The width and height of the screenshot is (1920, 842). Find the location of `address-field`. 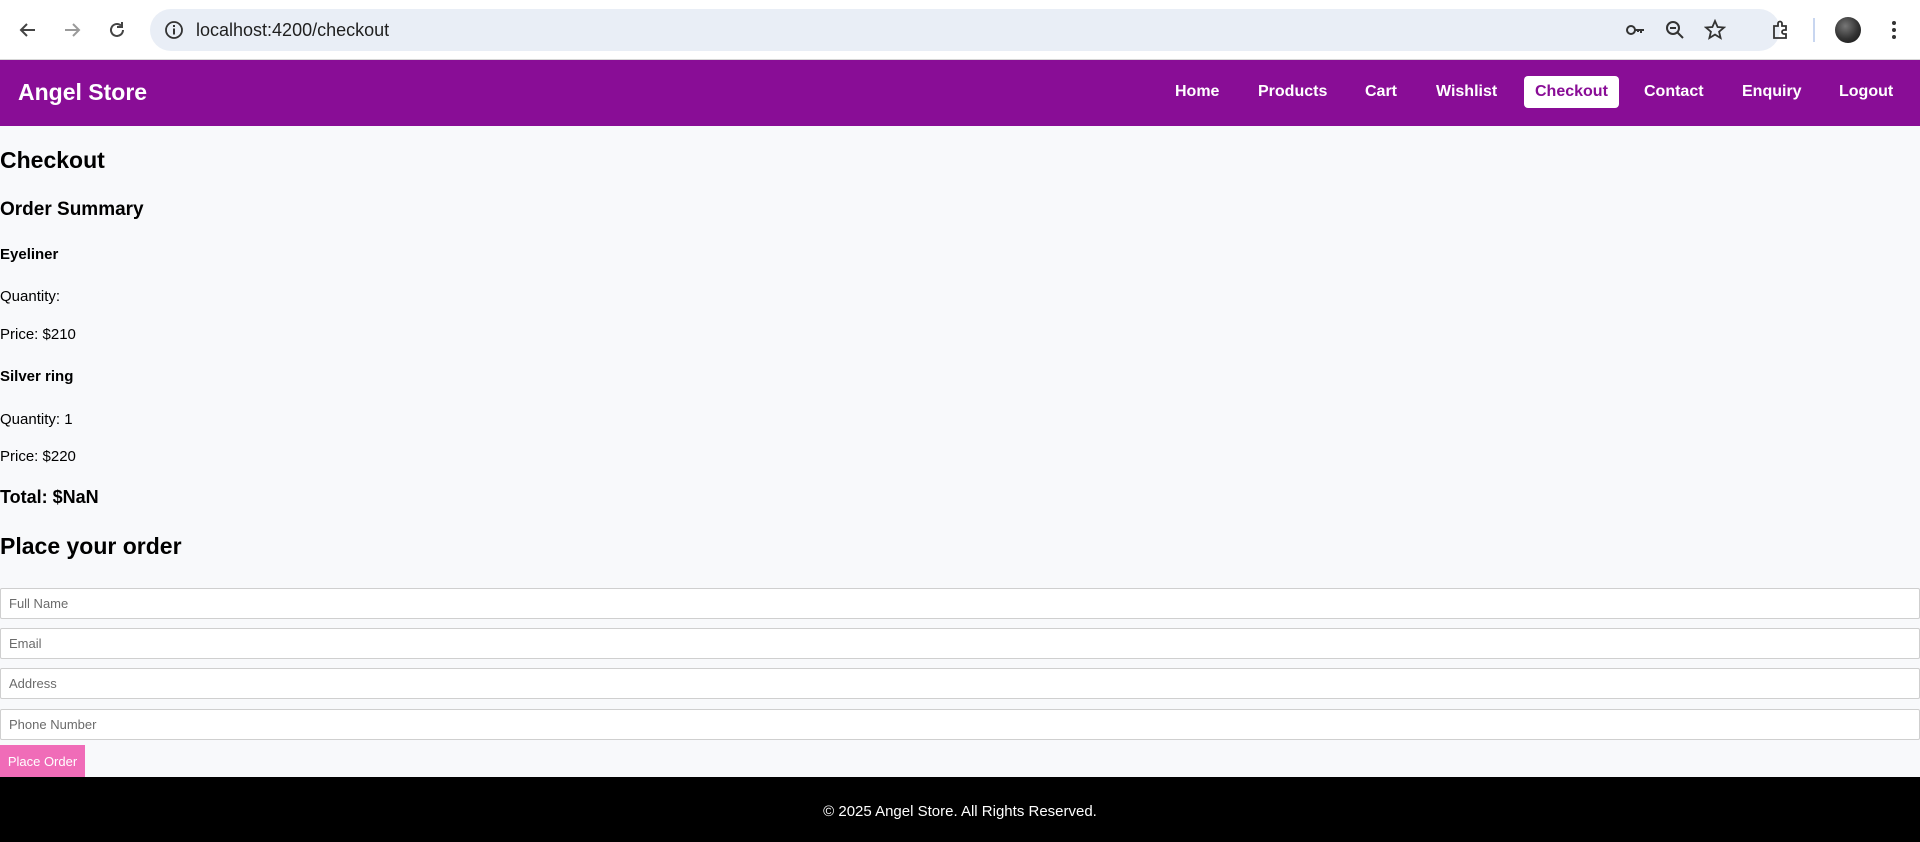

address-field is located at coordinates (960, 683).